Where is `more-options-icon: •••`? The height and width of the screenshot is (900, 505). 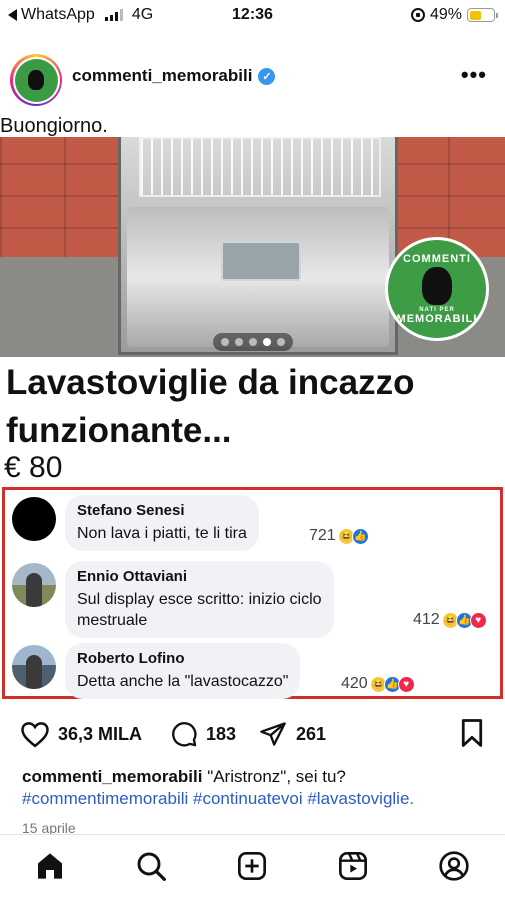 more-options-icon: ••• is located at coordinates (474, 75).